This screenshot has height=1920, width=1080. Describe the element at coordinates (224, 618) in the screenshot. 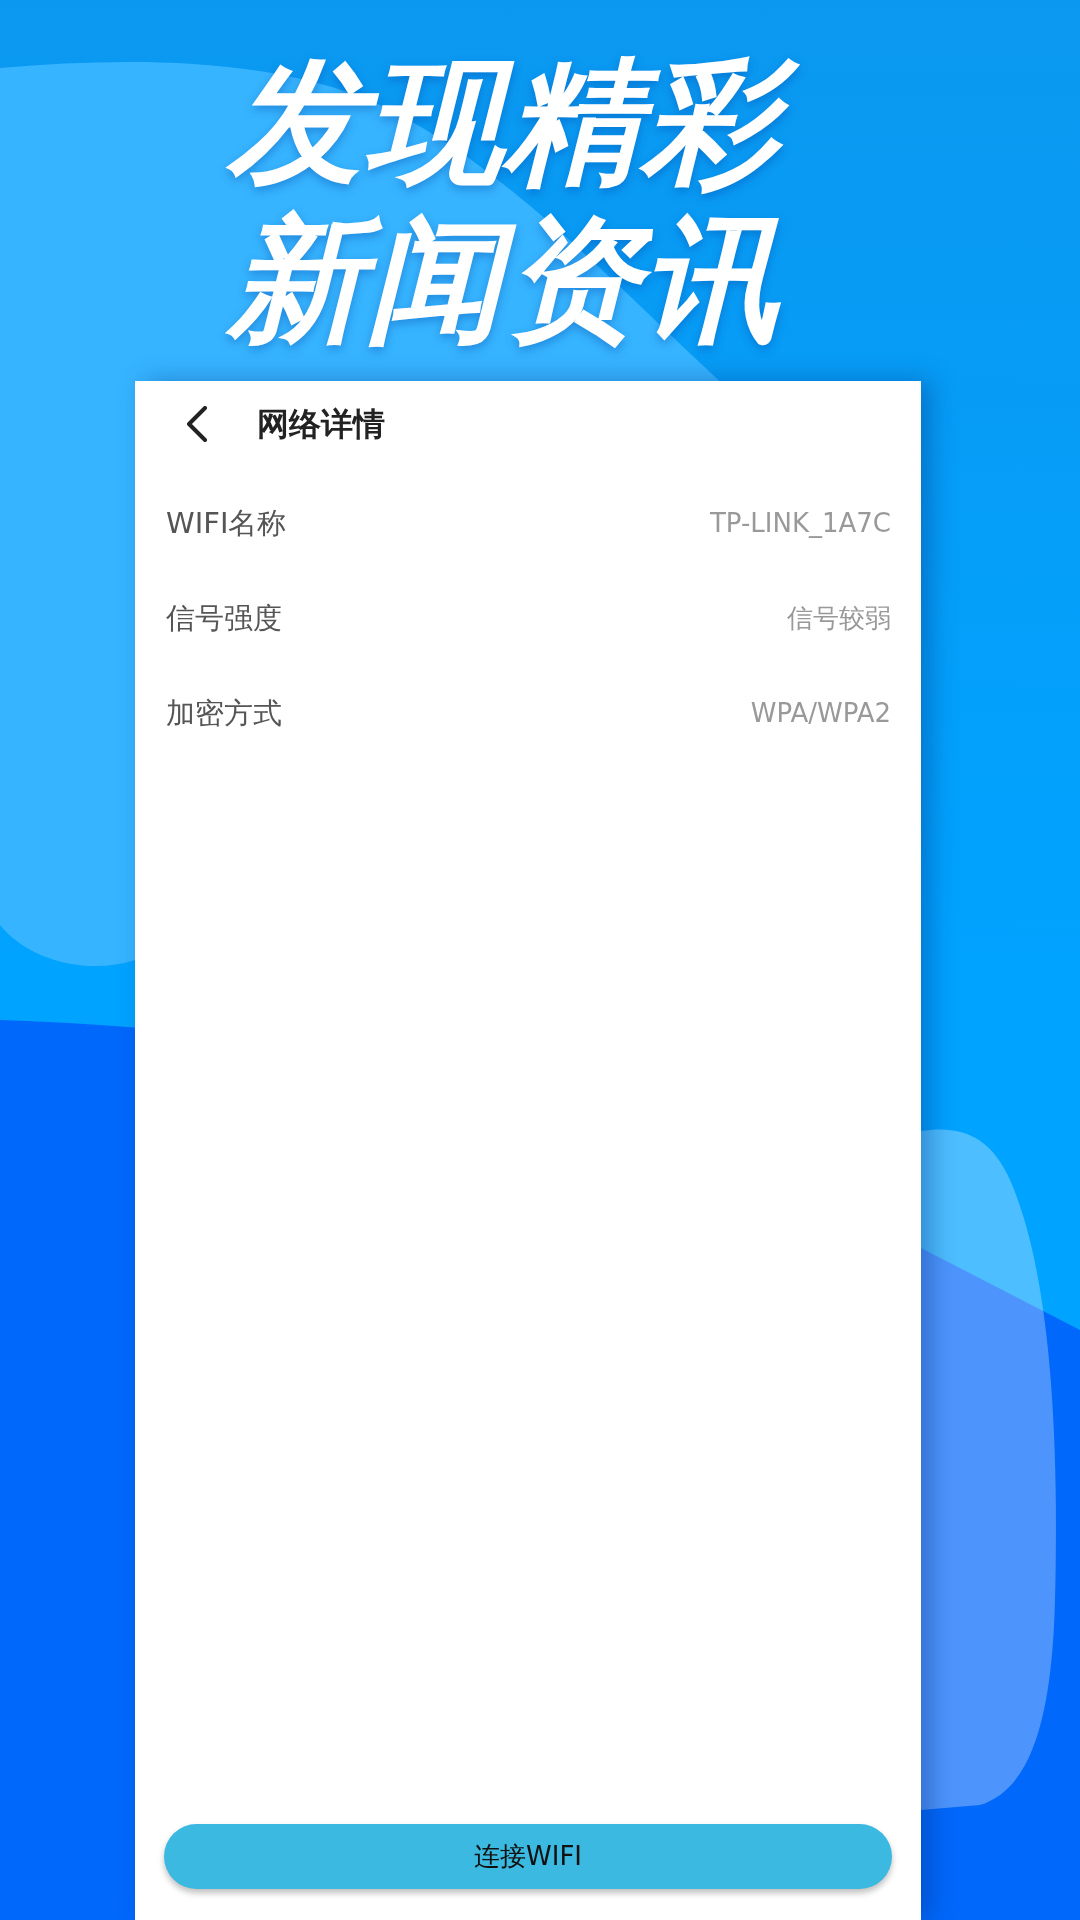

I see `detail-label: 信号强度` at that location.